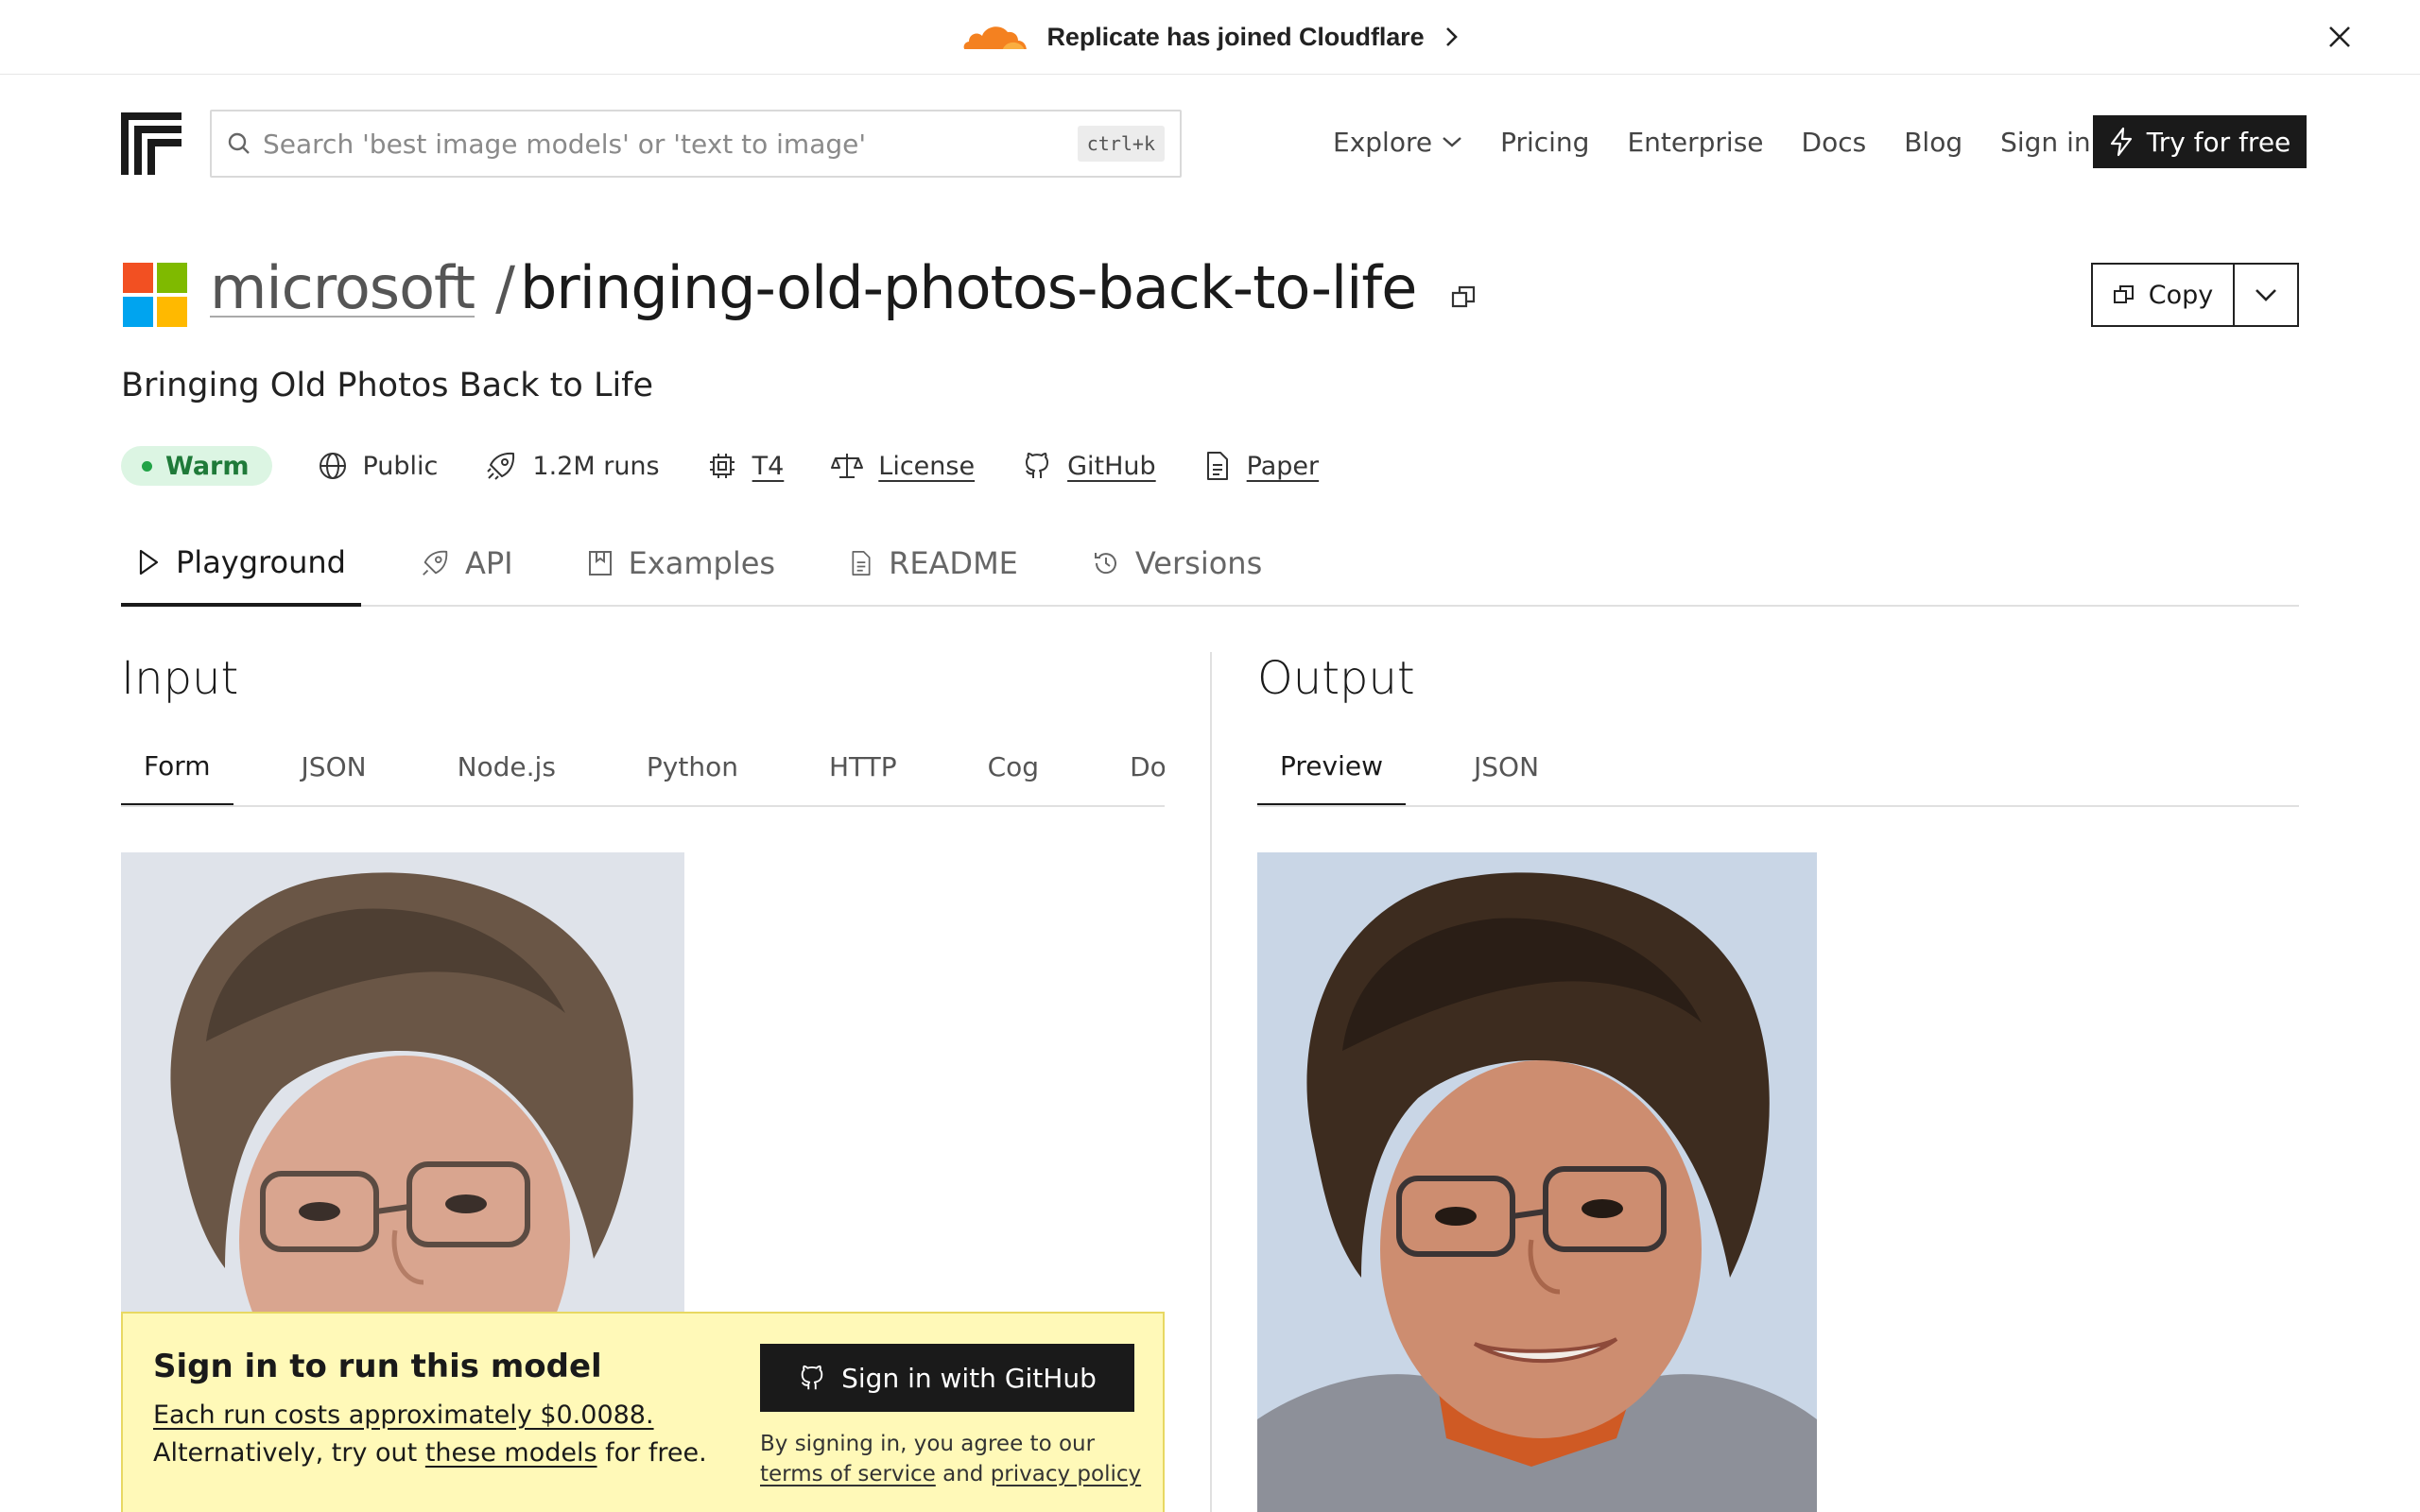  What do you see at coordinates (1834, 142) in the screenshot?
I see `nav-docs: Docs` at bounding box center [1834, 142].